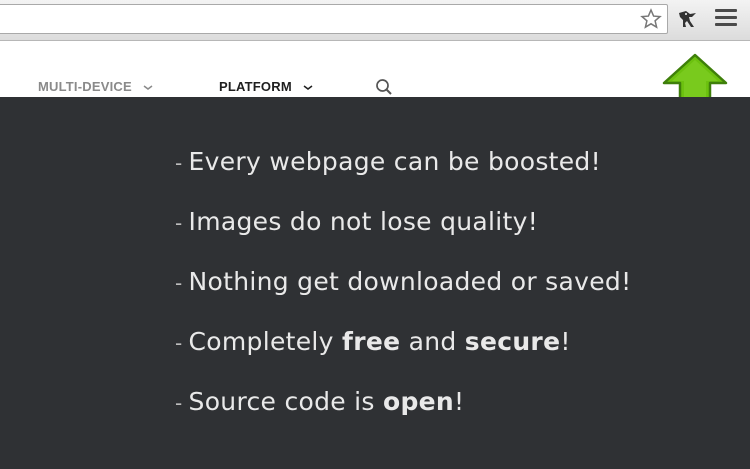 Image resolution: width=750 pixels, height=469 pixels. What do you see at coordinates (512, 341) in the screenshot?
I see `feature-emphasis: secure` at bounding box center [512, 341].